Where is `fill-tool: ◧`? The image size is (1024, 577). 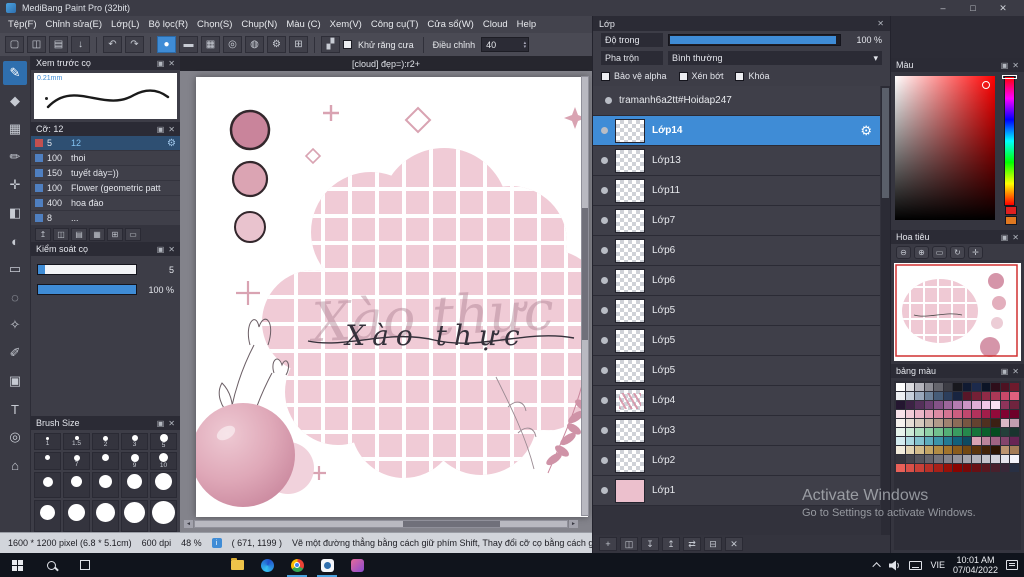 fill-tool: ◧ is located at coordinates (15, 213).